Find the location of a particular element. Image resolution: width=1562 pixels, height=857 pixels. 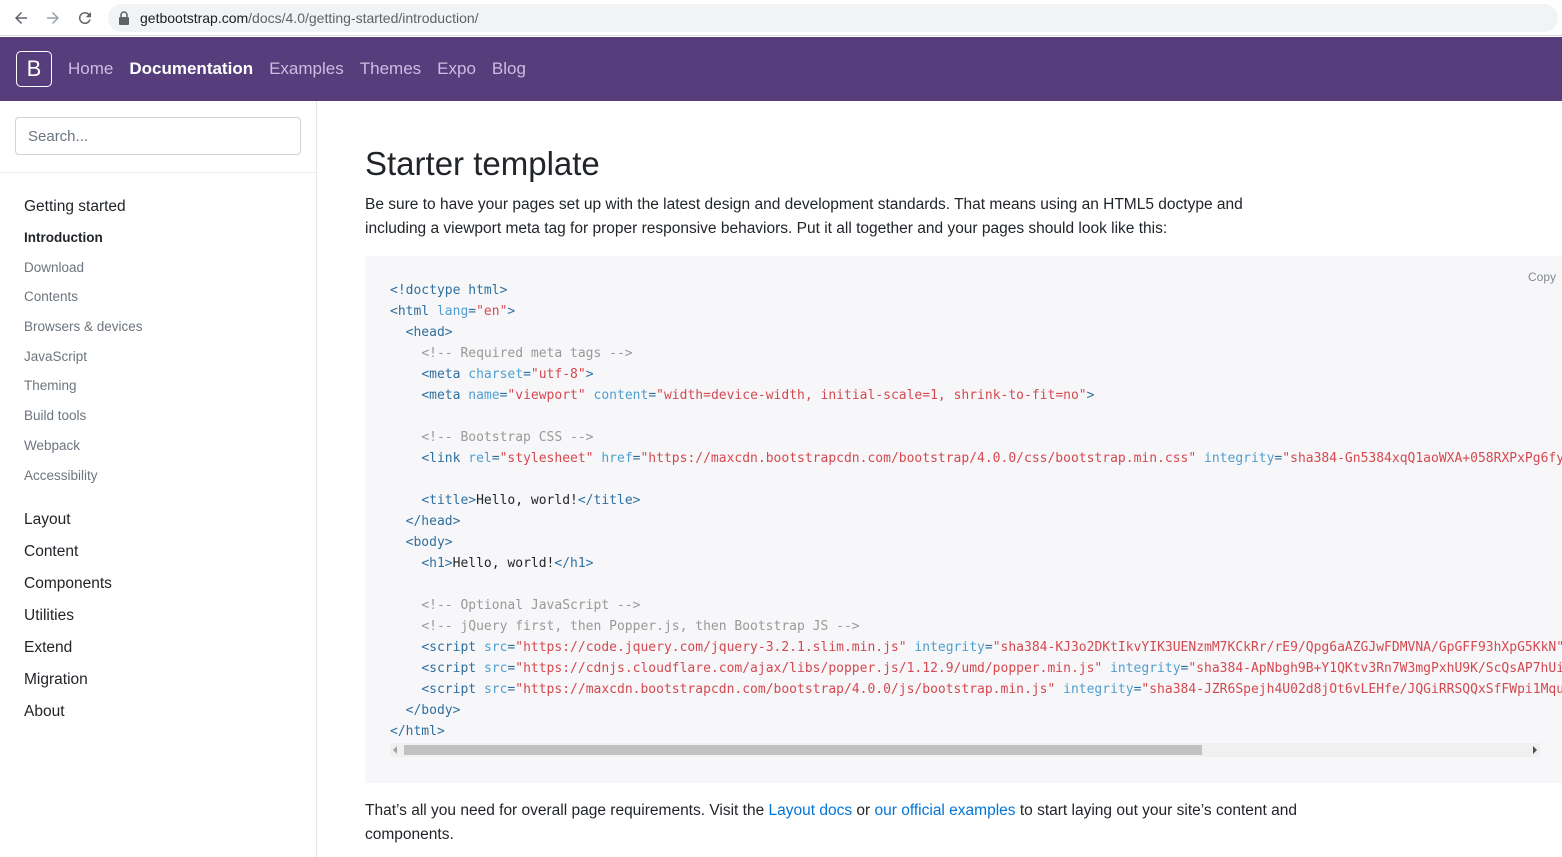

code-token: name is located at coordinates (484, 395).